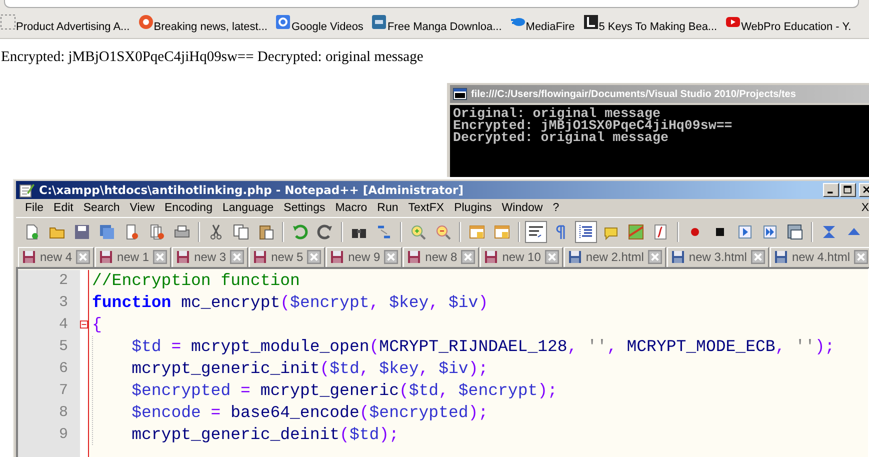 This screenshot has width=869, height=457. Describe the element at coordinates (441, 256) in the screenshot. I see `document-tab: new 8` at that location.